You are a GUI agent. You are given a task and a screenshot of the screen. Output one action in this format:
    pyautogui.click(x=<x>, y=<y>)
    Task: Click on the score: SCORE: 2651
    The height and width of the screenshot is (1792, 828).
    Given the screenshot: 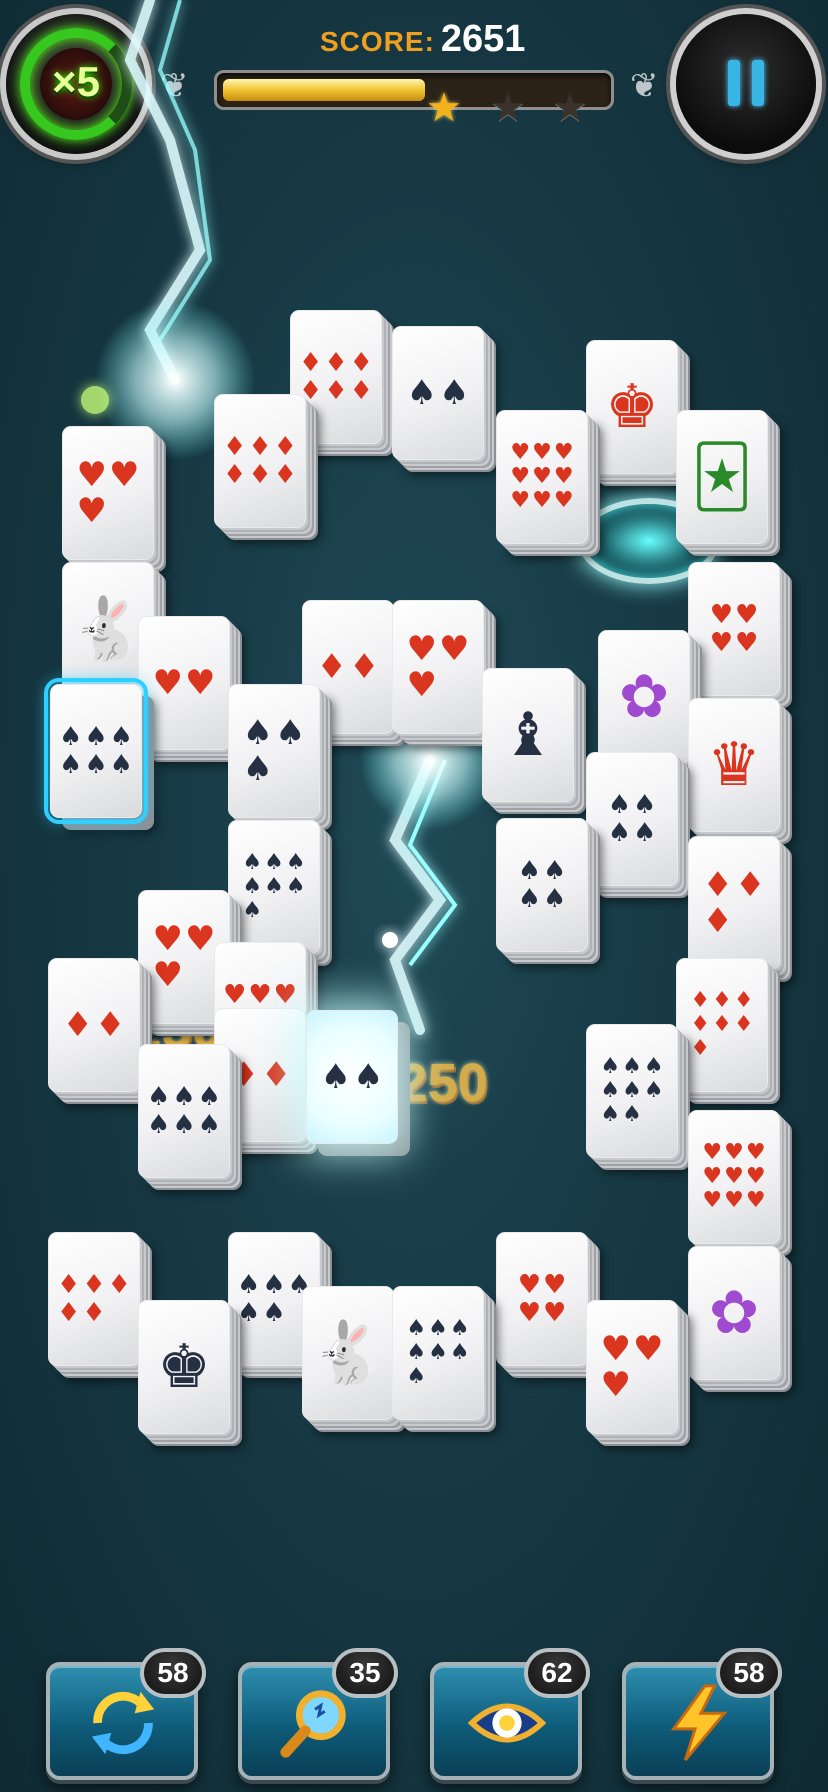 What is the action you would take?
    pyautogui.click(x=422, y=39)
    